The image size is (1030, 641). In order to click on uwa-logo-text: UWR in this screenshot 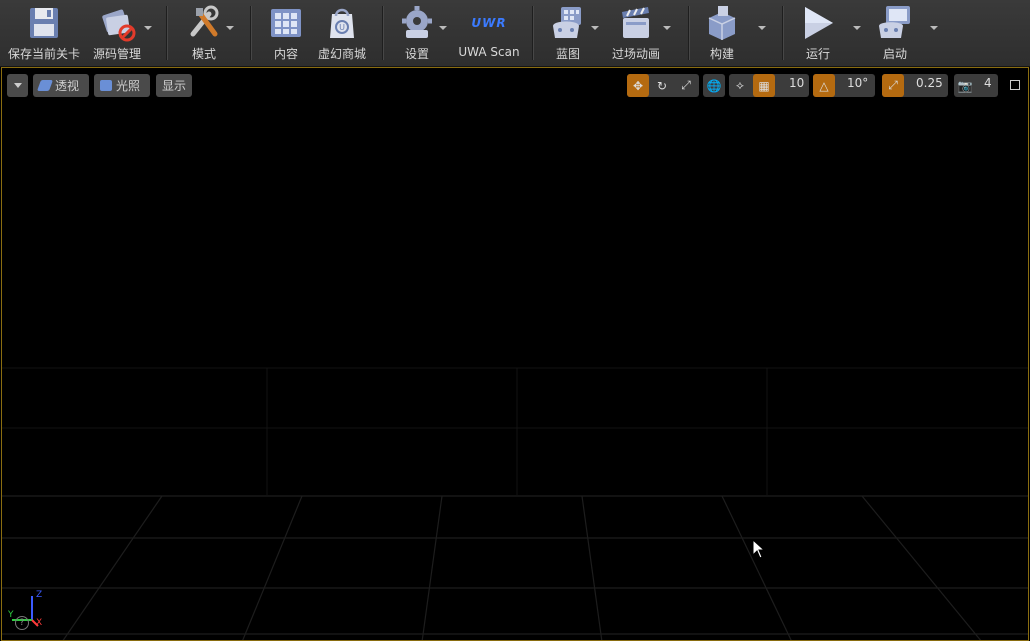, I will do `click(489, 23)`.